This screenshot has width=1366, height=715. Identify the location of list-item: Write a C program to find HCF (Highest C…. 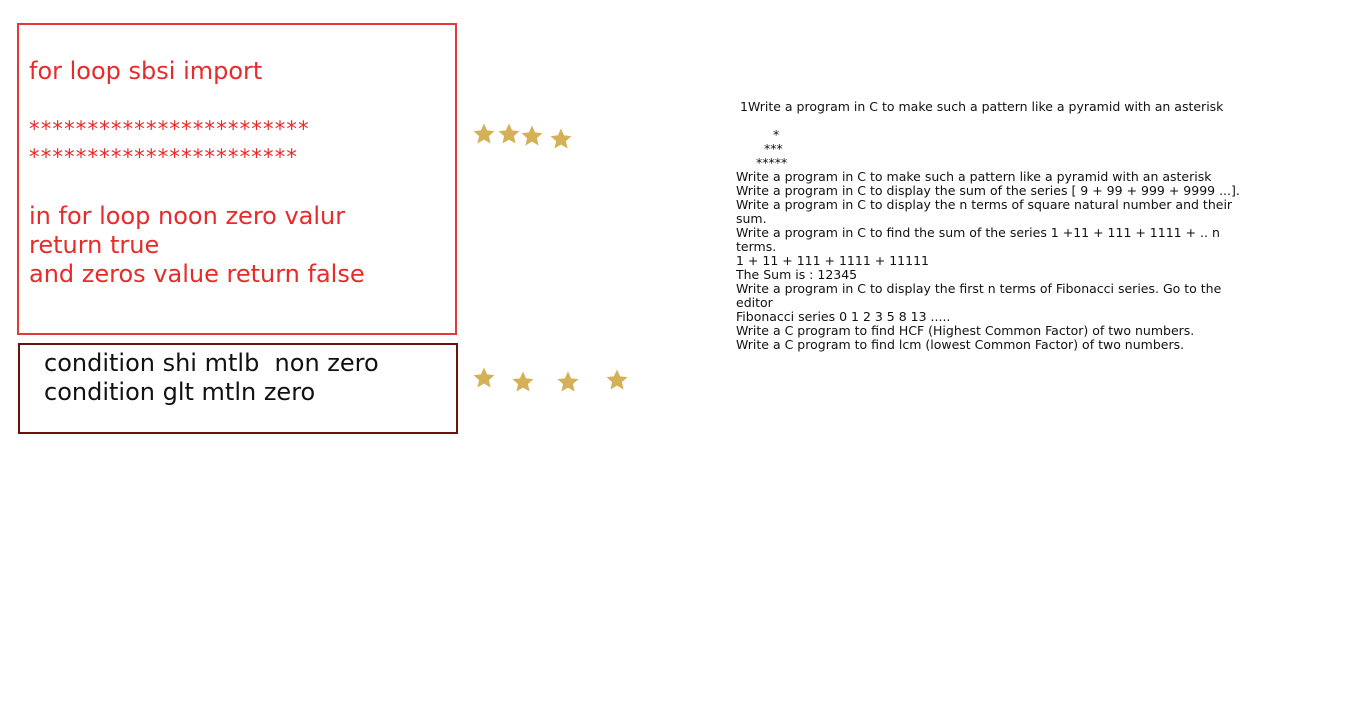
(965, 330).